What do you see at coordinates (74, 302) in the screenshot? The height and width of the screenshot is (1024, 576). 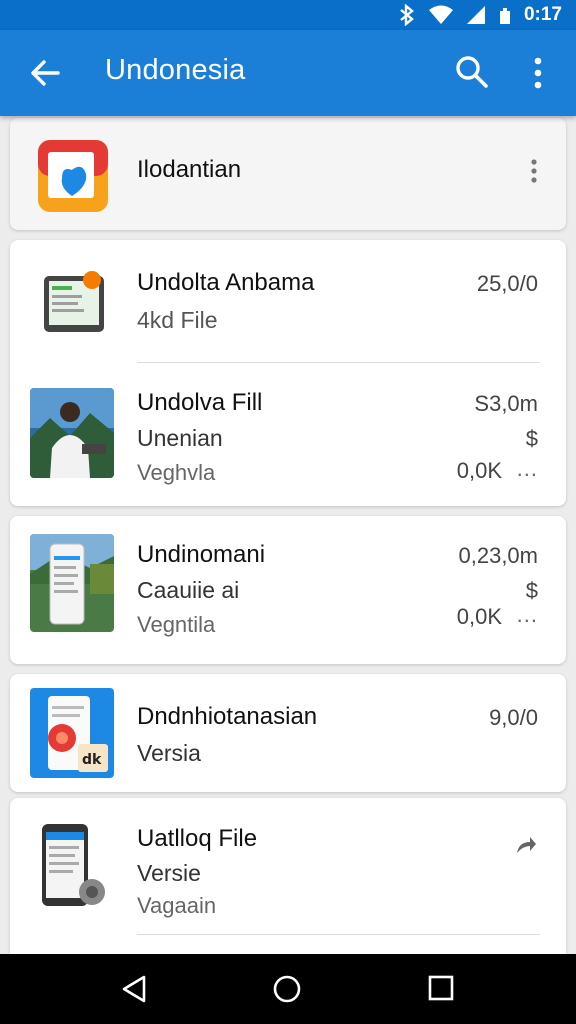 I see `tablet-thumbnail` at bounding box center [74, 302].